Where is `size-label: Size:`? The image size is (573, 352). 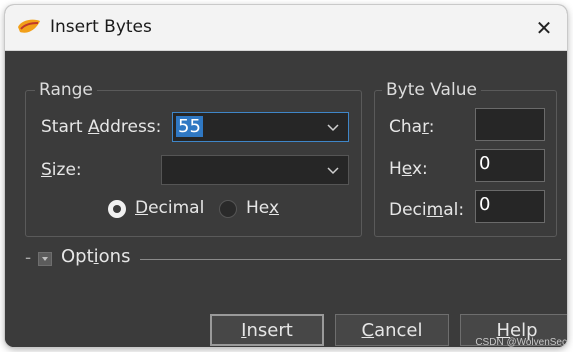 size-label: Size: is located at coordinates (61, 170).